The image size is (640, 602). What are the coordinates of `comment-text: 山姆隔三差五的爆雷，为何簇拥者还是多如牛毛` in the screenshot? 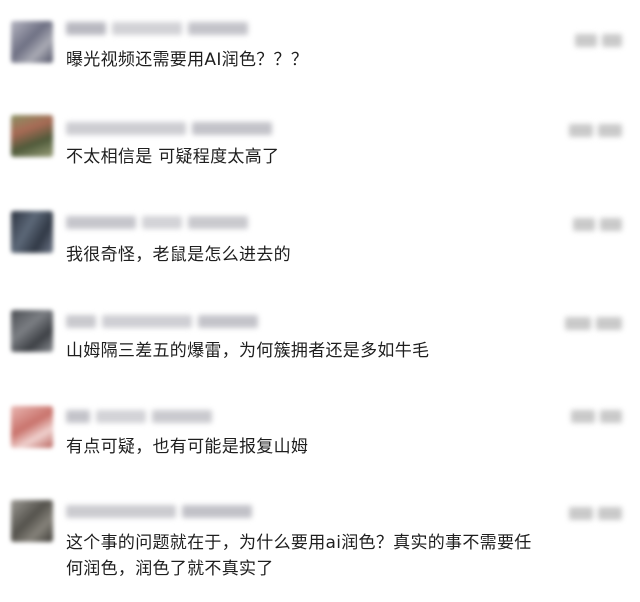 It's located at (248, 351).